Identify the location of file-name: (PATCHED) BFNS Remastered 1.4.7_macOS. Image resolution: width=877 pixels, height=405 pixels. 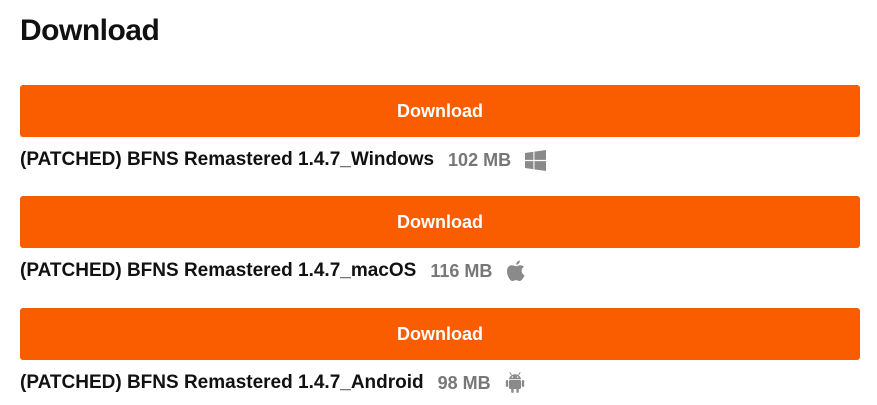
(218, 270).